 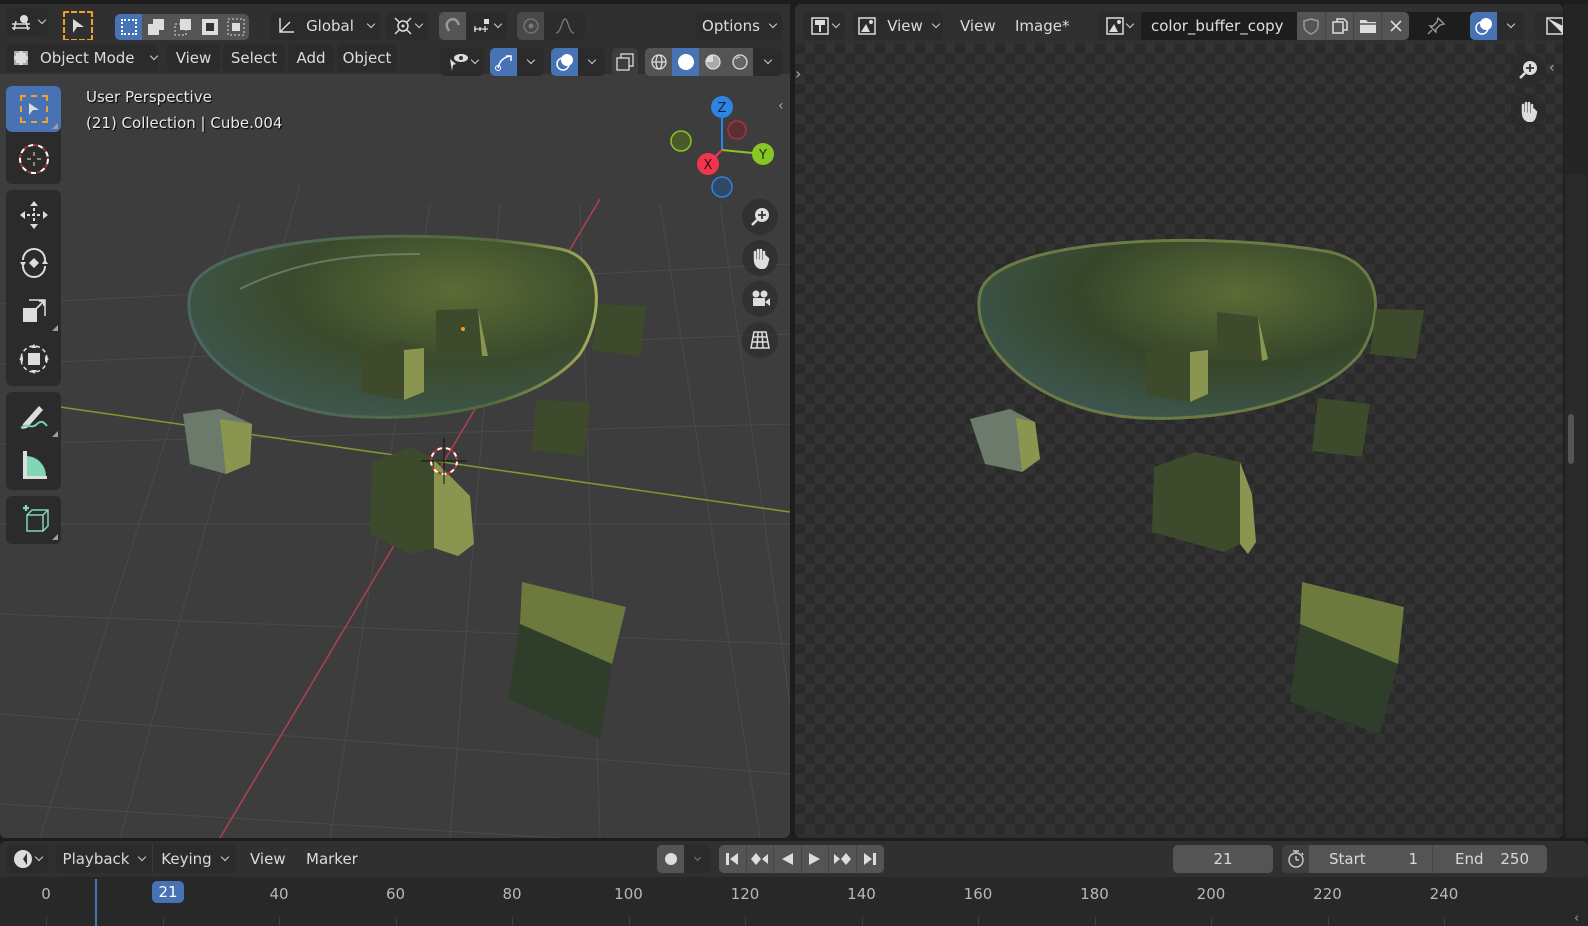 What do you see at coordinates (670, 859) in the screenshot?
I see `record-button` at bounding box center [670, 859].